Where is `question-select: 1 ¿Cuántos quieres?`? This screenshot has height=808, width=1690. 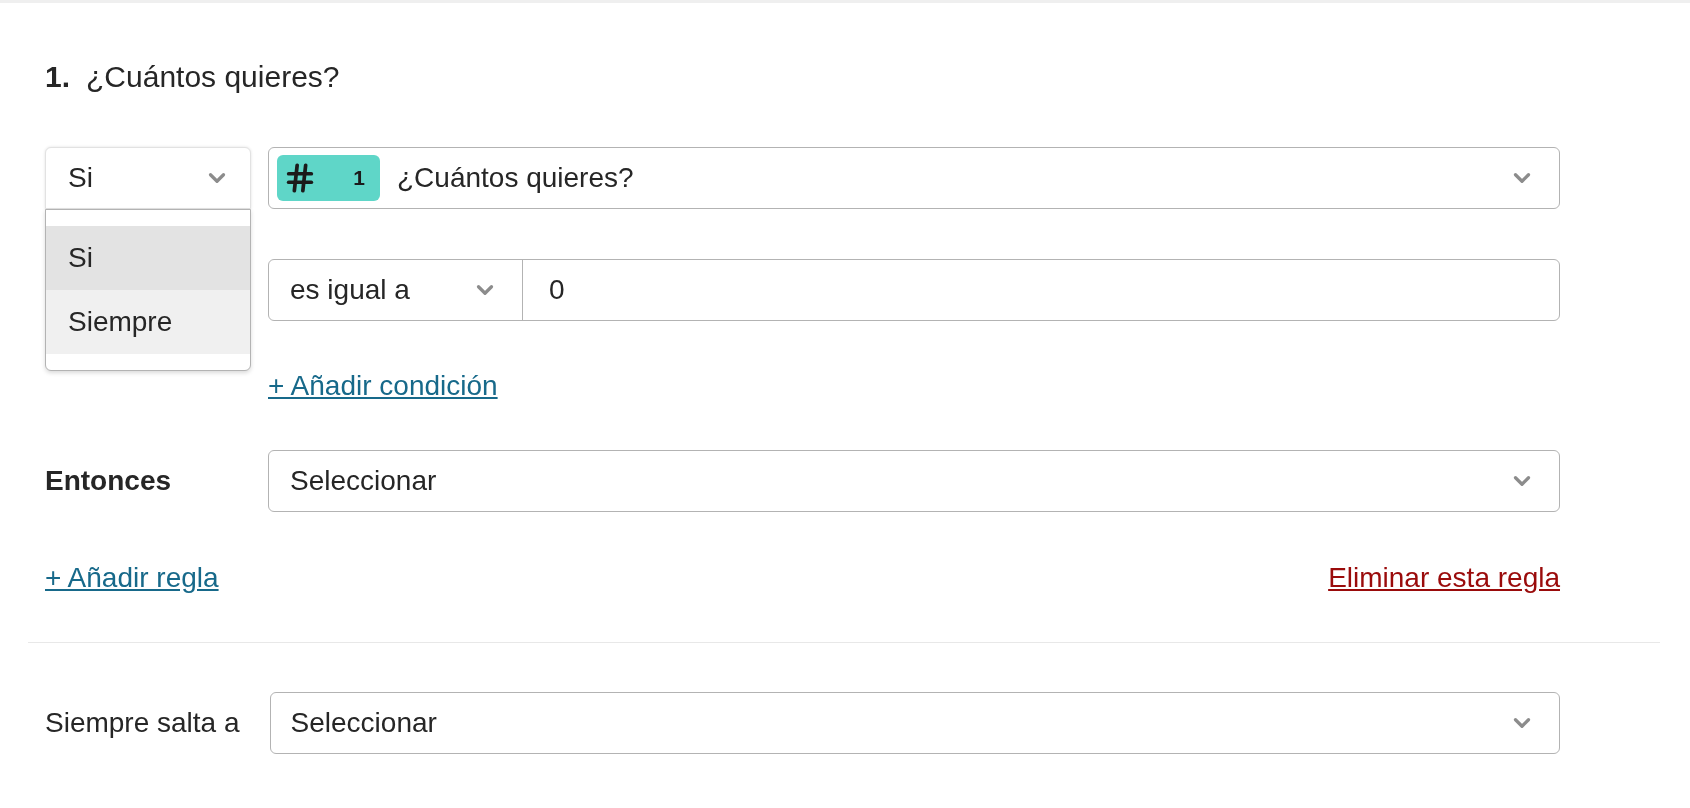
question-select: 1 ¿Cuántos quieres? is located at coordinates (914, 178).